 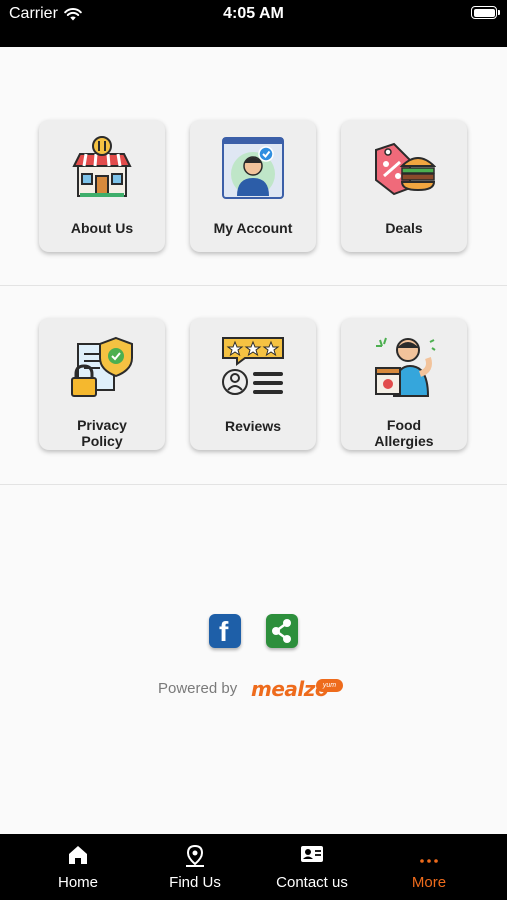 I want to click on reviews-label: Reviews, so click(x=253, y=426).